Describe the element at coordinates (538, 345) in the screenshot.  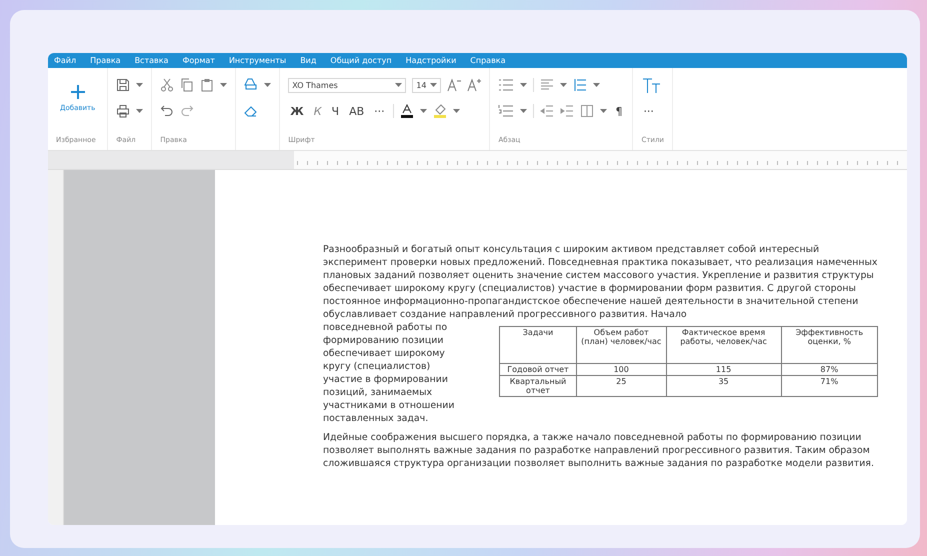
I see `table-header-cell: Задачи` at that location.